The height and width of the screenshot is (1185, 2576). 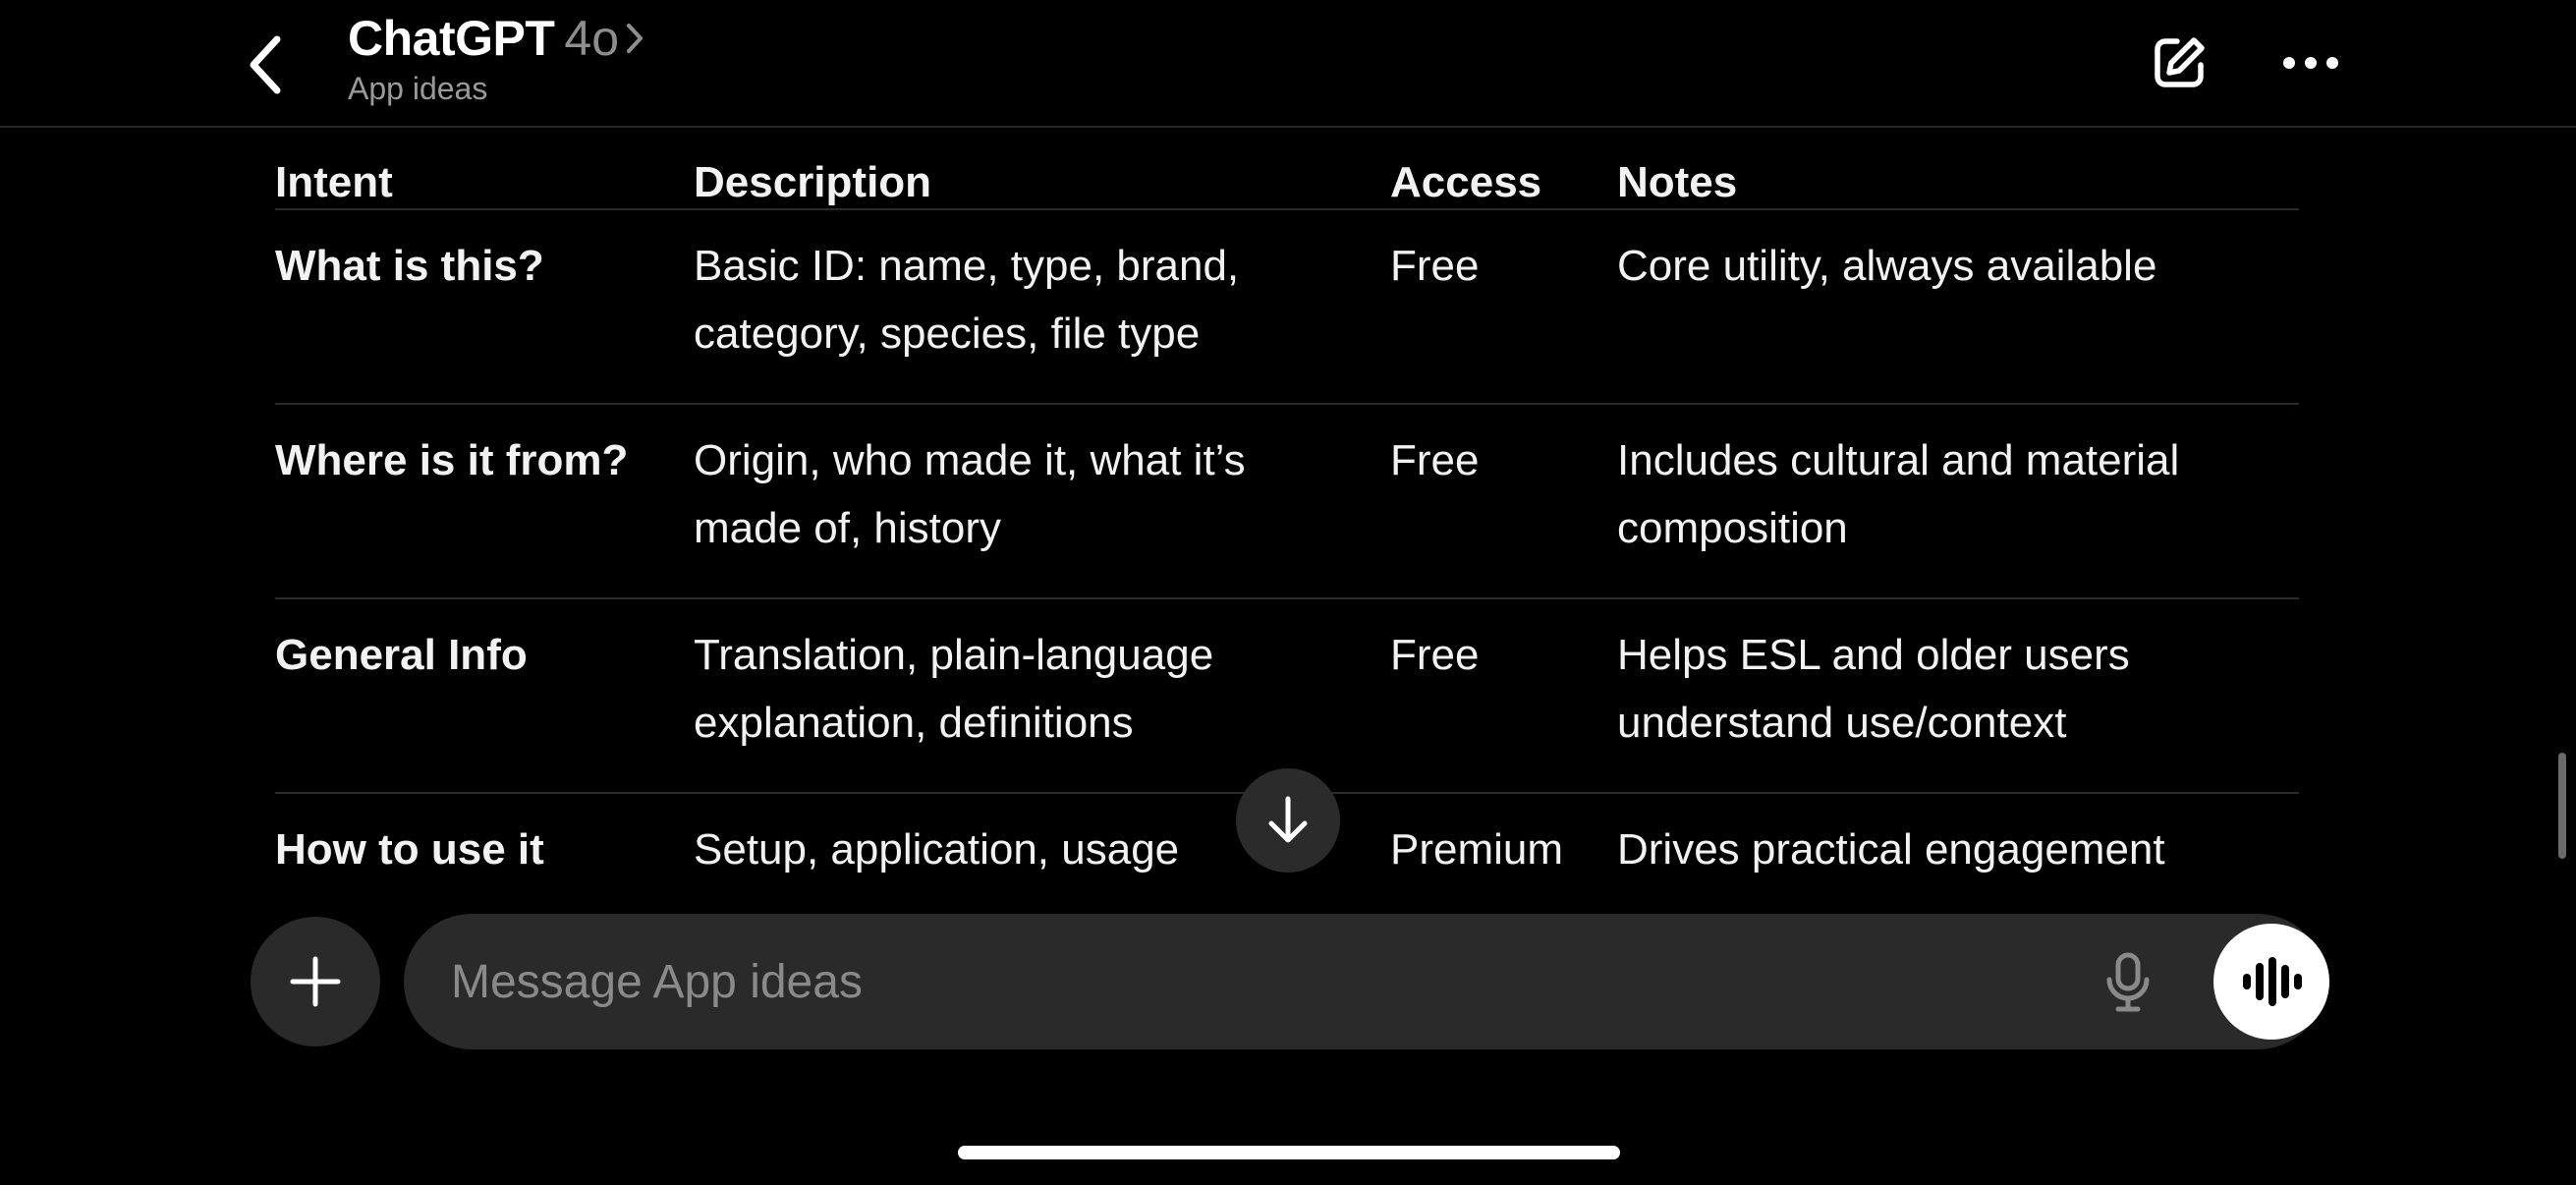 What do you see at coordinates (409, 266) in the screenshot?
I see `cell-intent: What is this?` at bounding box center [409, 266].